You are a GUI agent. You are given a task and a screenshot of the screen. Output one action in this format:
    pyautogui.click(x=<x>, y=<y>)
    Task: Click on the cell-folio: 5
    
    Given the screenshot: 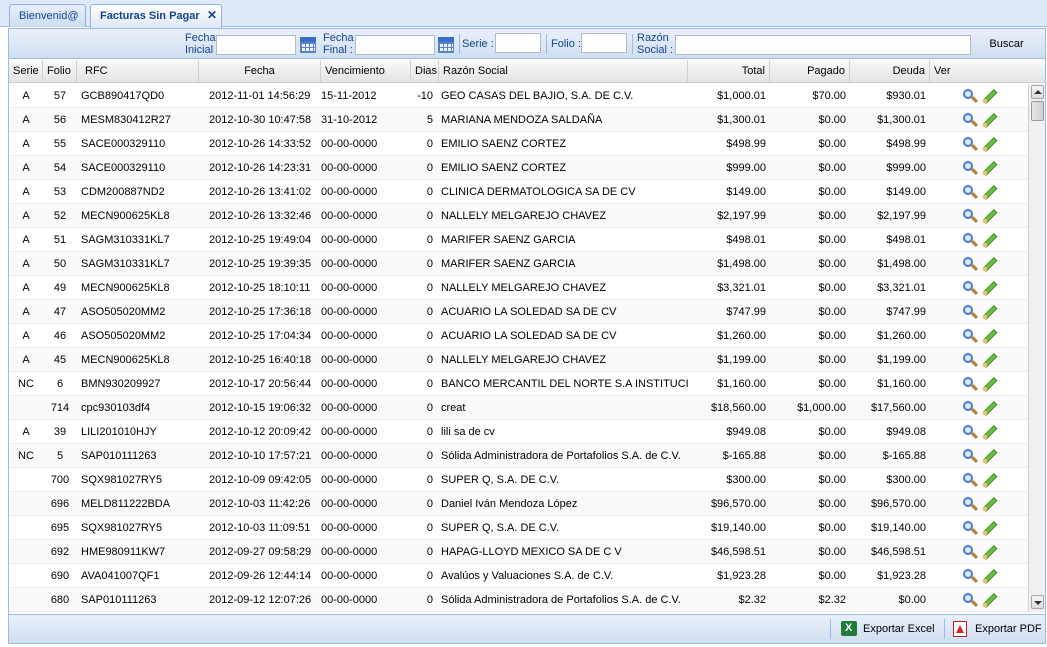 What is the action you would take?
    pyautogui.click(x=60, y=456)
    